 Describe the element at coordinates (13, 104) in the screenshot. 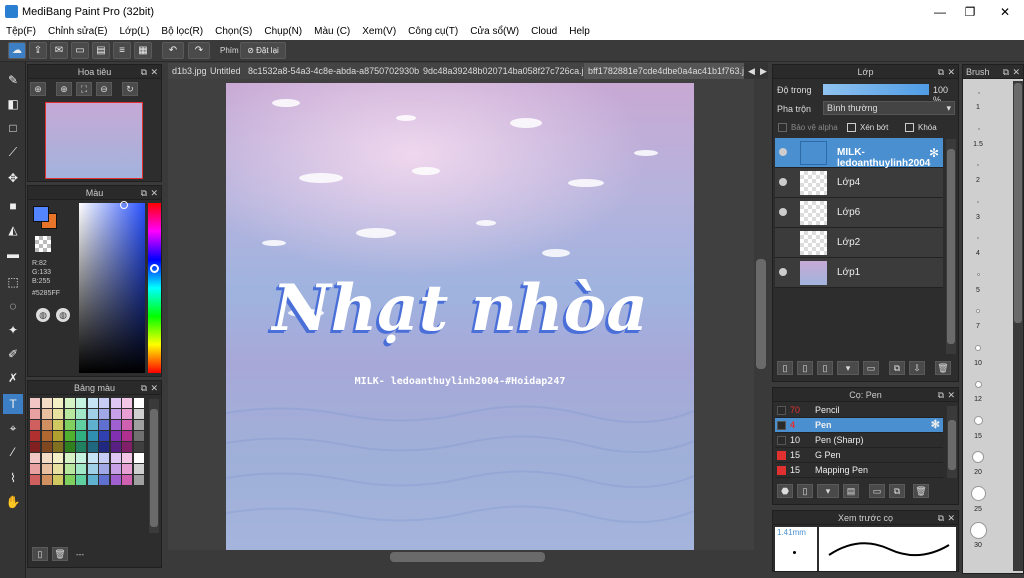

I see `eraser-tool-icon: ◧` at that location.